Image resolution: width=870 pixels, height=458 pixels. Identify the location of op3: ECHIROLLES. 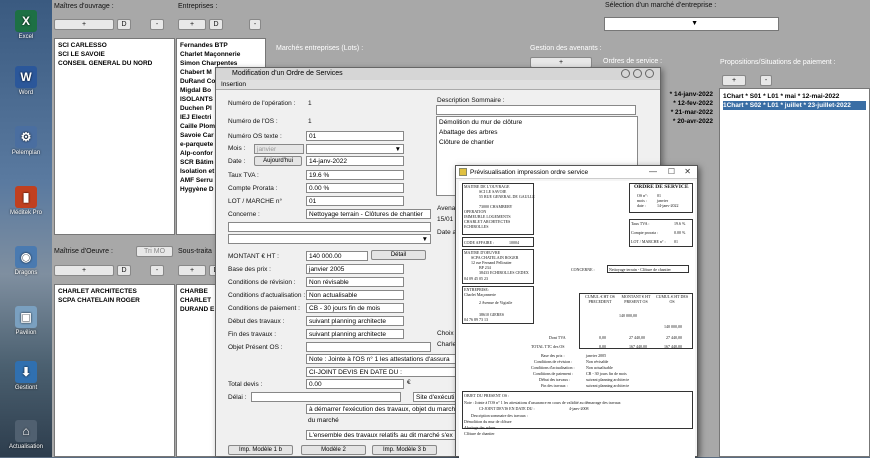
(476, 226).